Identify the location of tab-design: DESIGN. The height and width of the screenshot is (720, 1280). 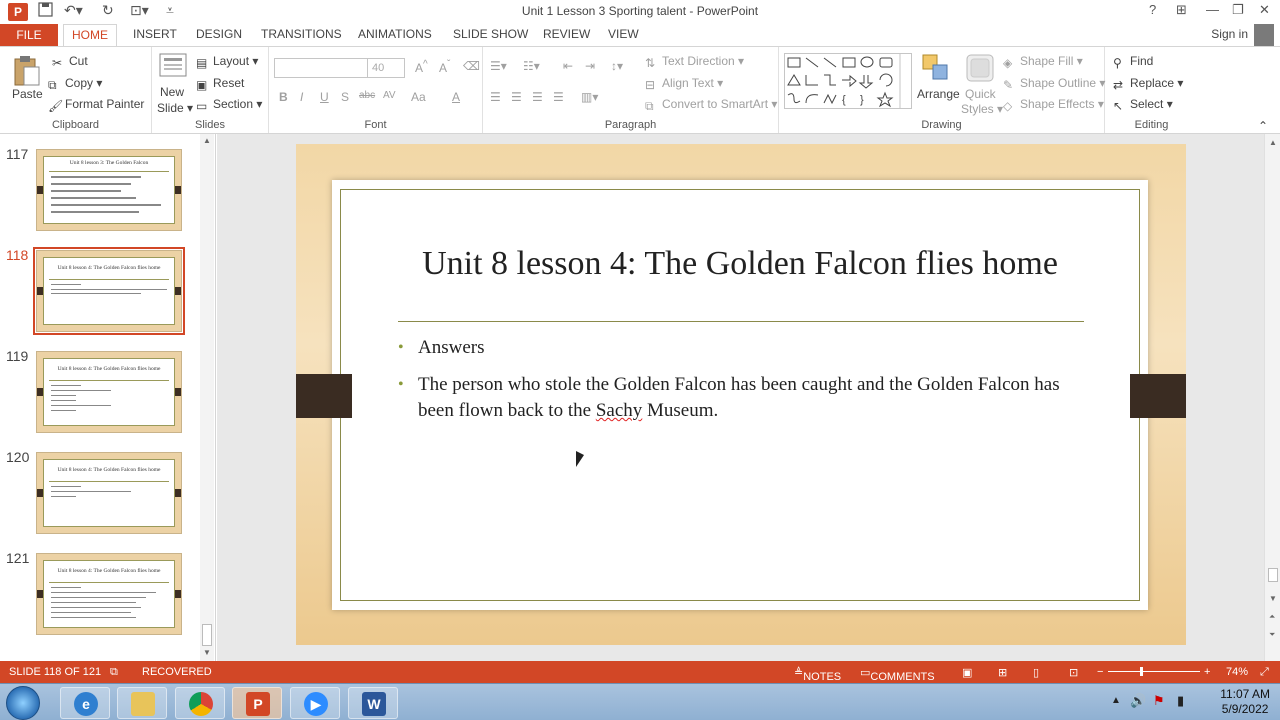
(219, 34).